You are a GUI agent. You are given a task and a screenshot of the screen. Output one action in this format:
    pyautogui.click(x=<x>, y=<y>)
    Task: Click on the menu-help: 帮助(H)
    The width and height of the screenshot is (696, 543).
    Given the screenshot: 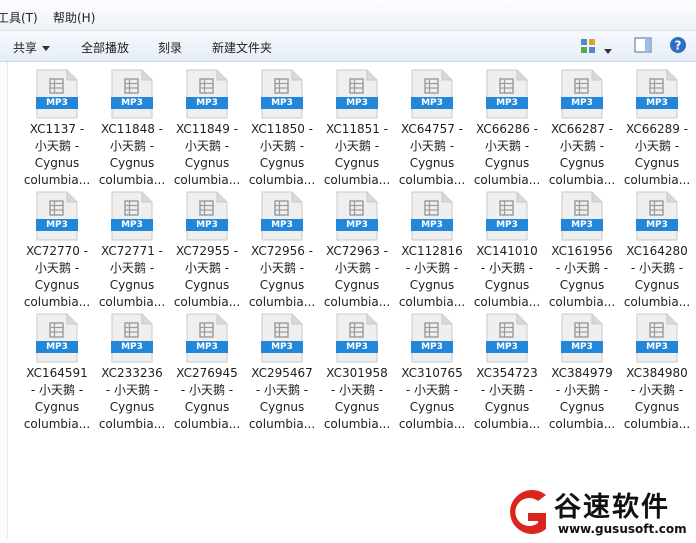 What is the action you would take?
    pyautogui.click(x=74, y=17)
    